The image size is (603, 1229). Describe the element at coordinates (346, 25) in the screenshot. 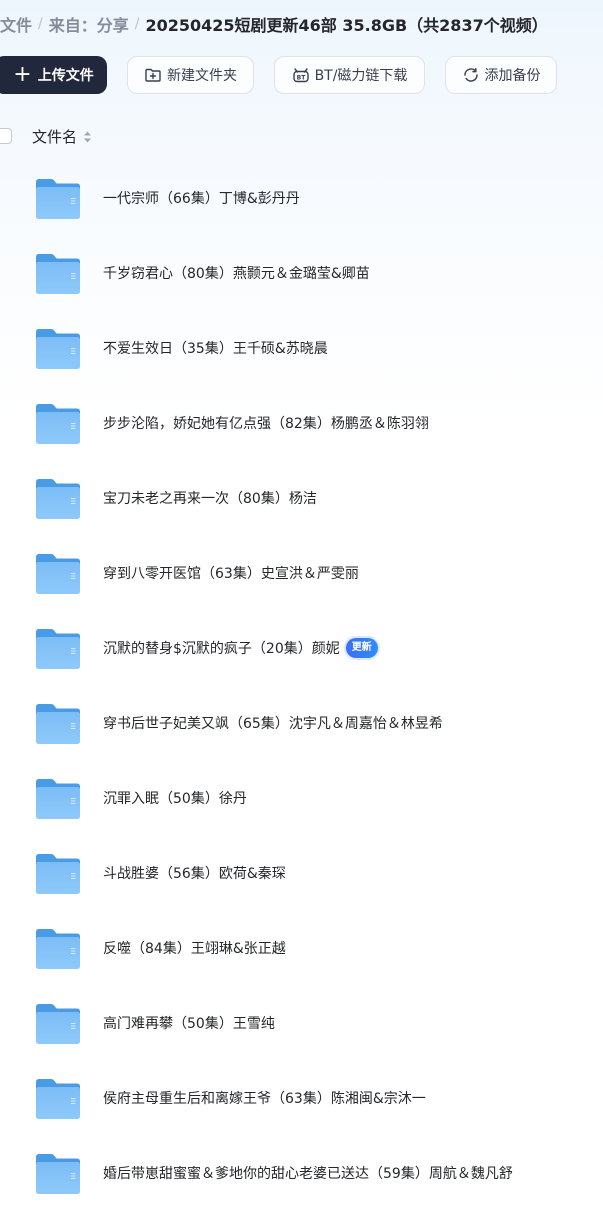

I see `breadcrumb-item-current-folder: 20250425短剧更新46部 35.8GB（共2837个视频）` at that location.